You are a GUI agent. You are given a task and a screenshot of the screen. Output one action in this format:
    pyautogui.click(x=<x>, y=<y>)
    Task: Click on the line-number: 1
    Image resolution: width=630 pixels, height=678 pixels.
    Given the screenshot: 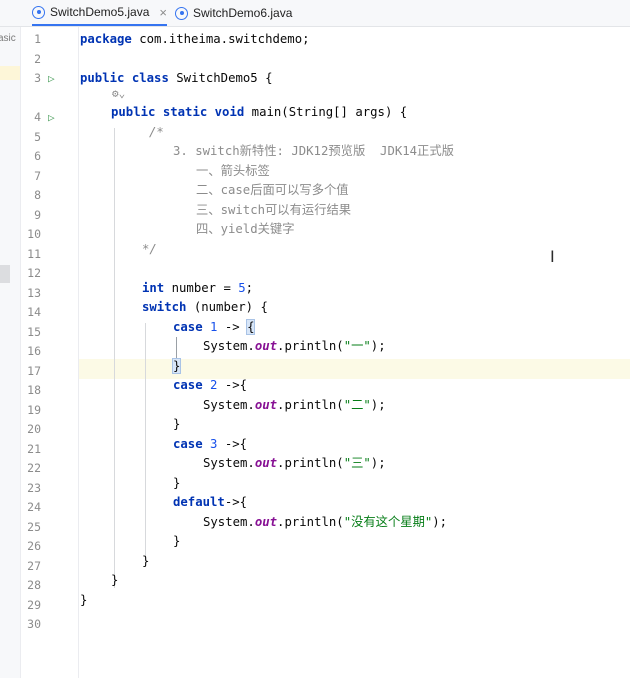 What is the action you would take?
    pyautogui.click(x=37, y=39)
    